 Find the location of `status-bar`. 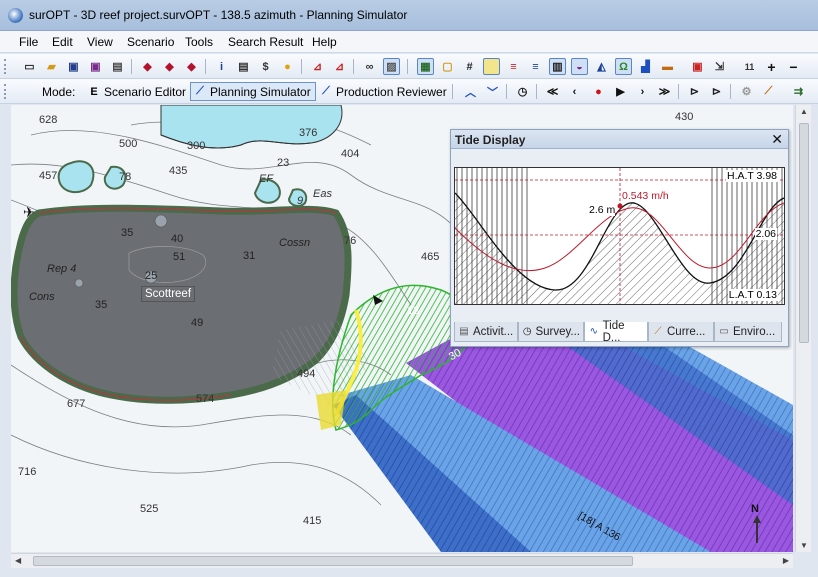

status-bar is located at coordinates (409, 573).